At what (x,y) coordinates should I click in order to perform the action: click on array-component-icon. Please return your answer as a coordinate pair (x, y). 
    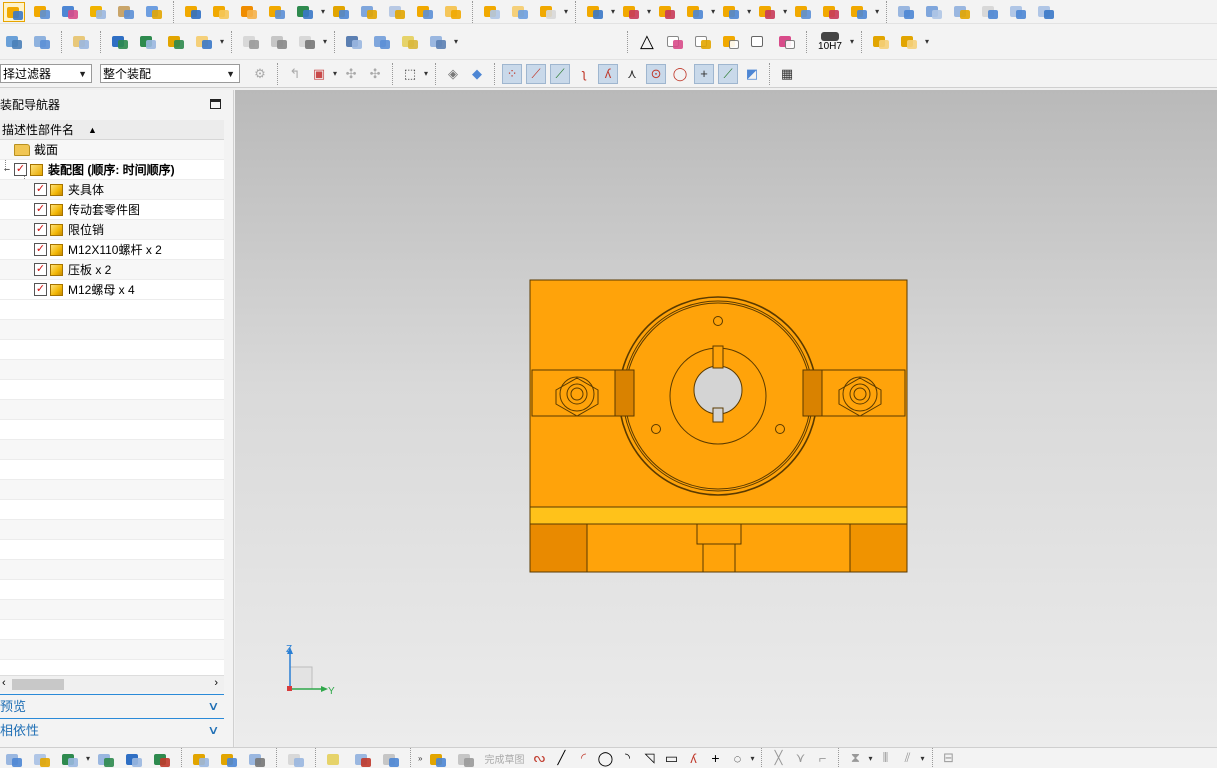
    Looking at the image, I should click on (126, 12).